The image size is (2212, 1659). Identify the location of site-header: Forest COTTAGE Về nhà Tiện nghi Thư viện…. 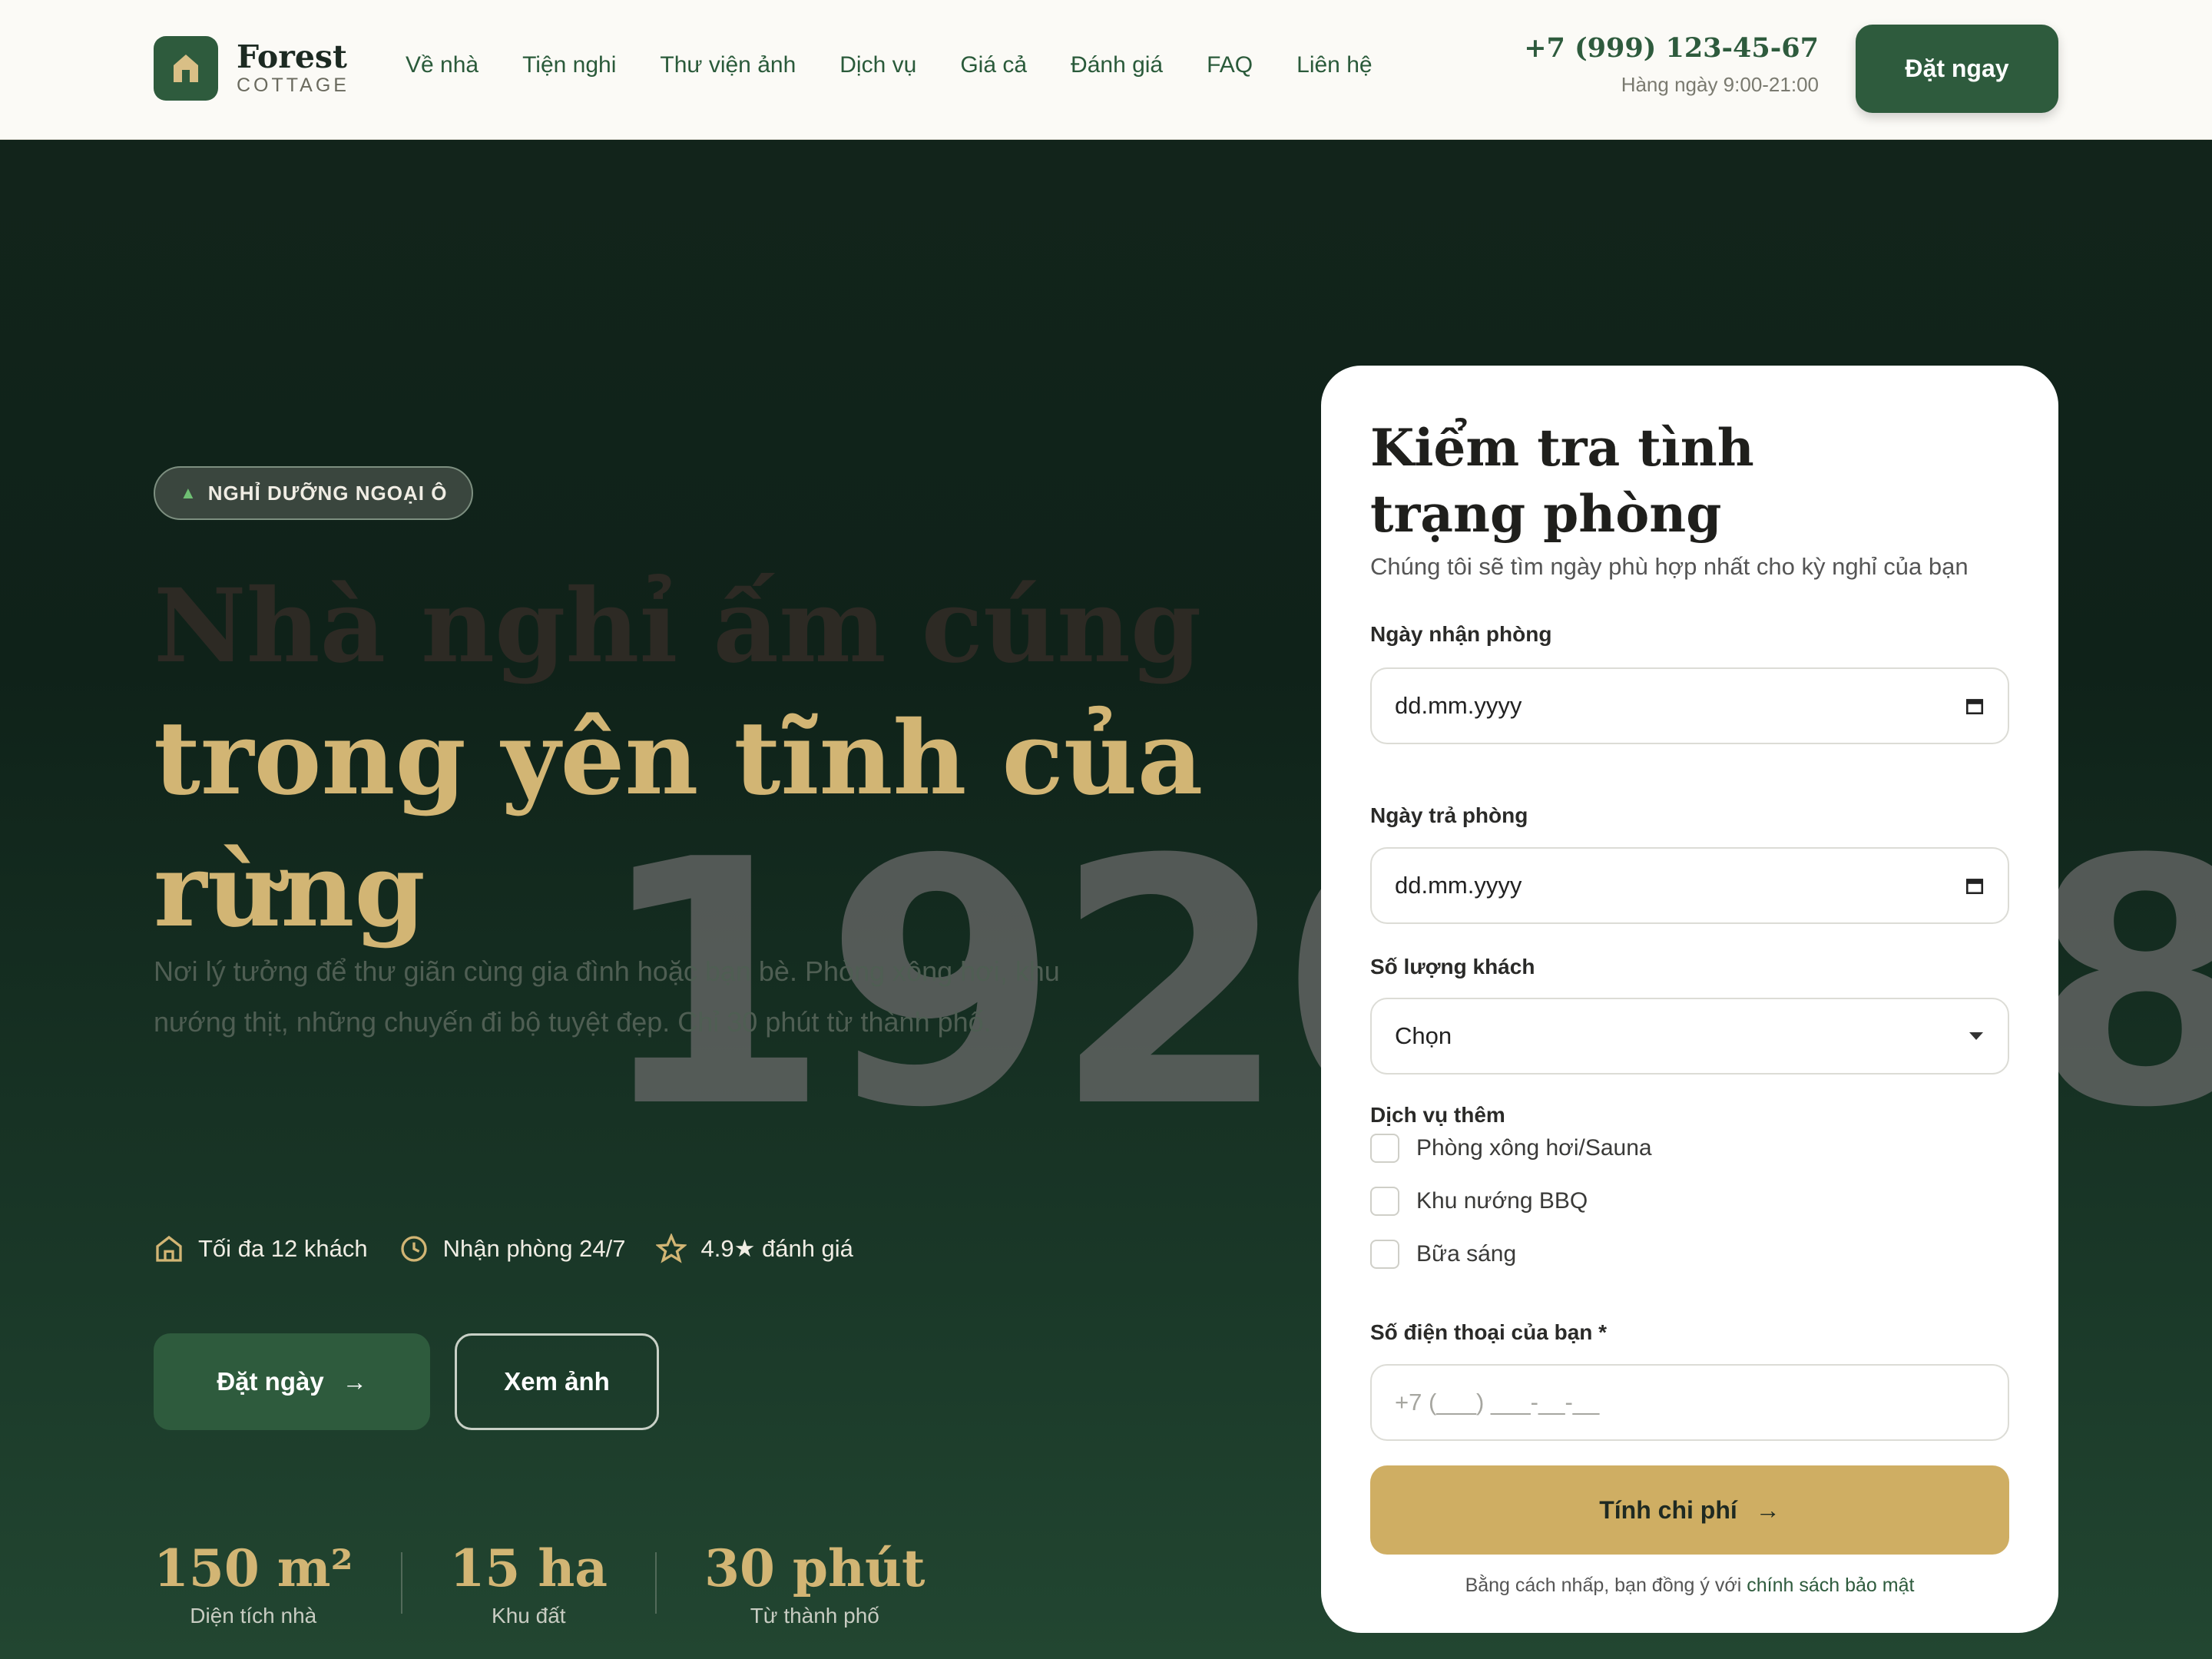
(1106, 70).